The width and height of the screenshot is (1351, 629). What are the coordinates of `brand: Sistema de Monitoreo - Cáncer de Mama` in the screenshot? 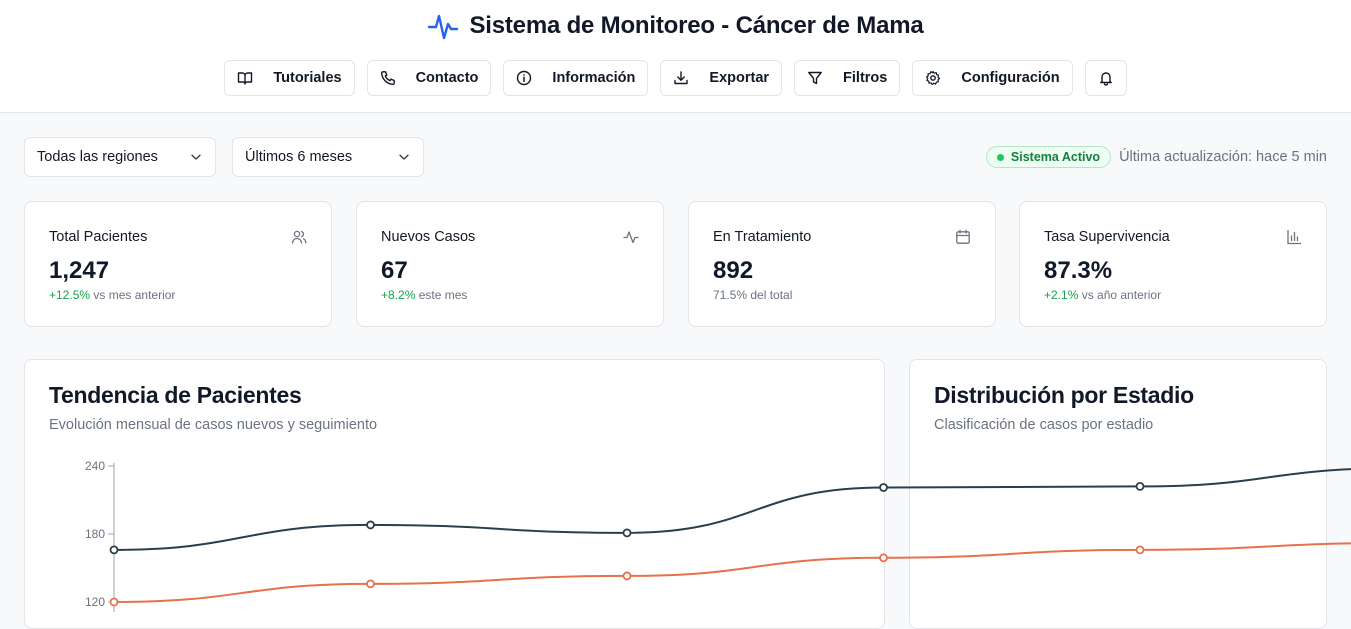 It's located at (675, 26).